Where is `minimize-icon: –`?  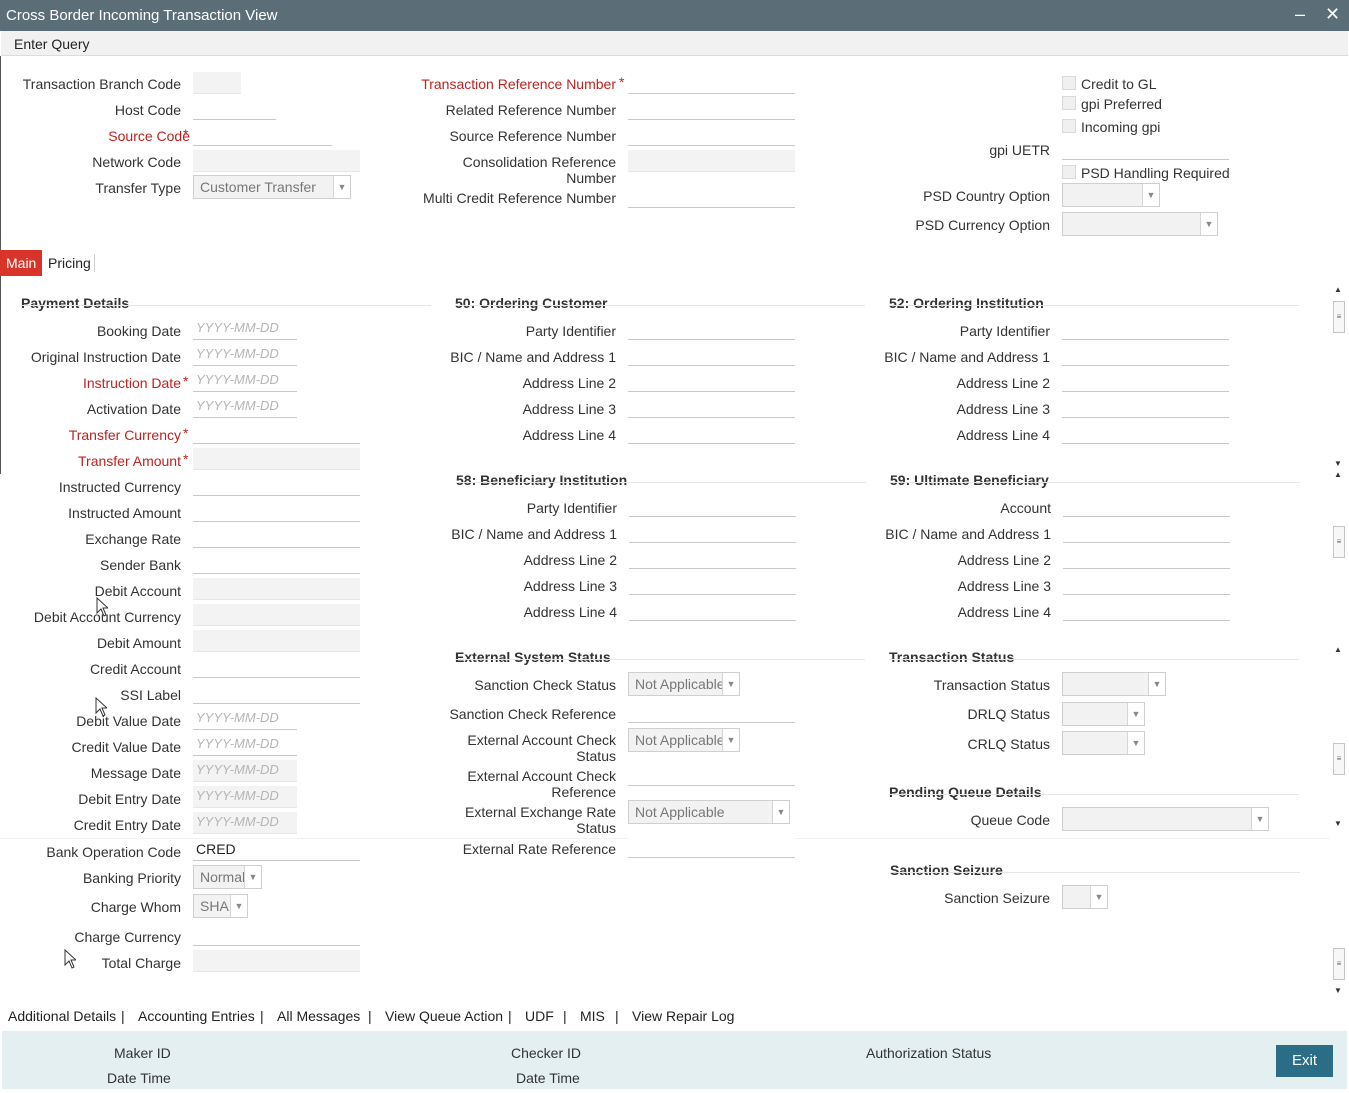
minimize-icon: – is located at coordinates (1300, 14).